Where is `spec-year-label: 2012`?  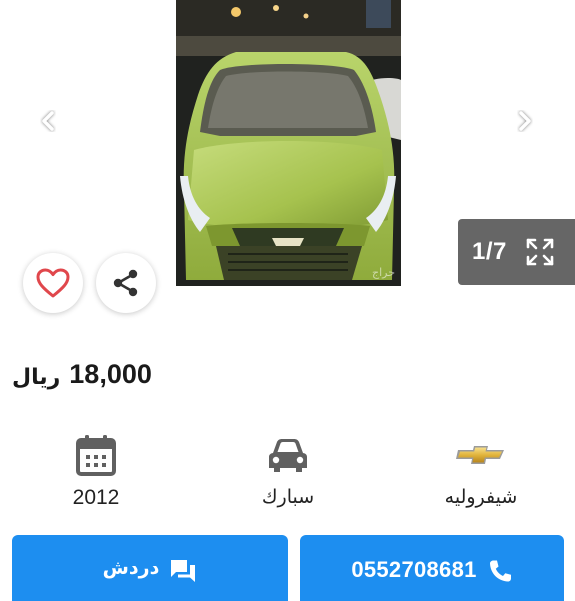 spec-year-label: 2012 is located at coordinates (96, 497).